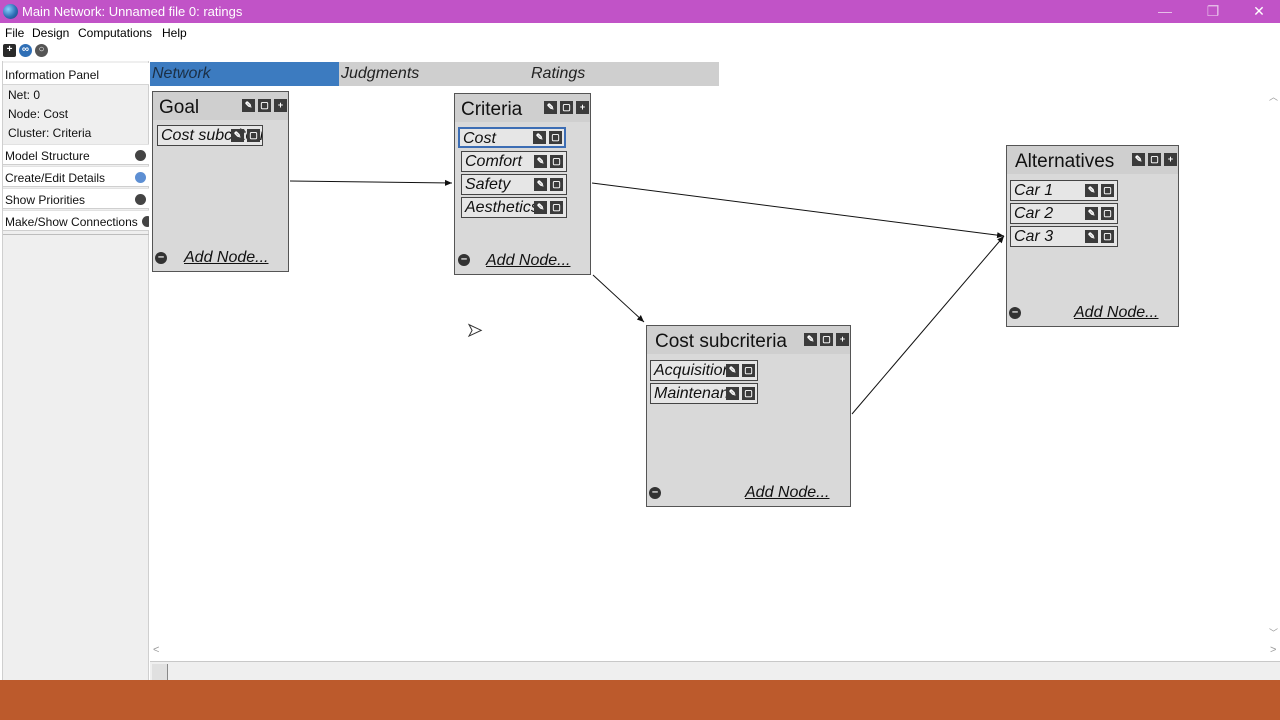  What do you see at coordinates (244, 74) in the screenshot?
I see `tab-network: Network` at bounding box center [244, 74].